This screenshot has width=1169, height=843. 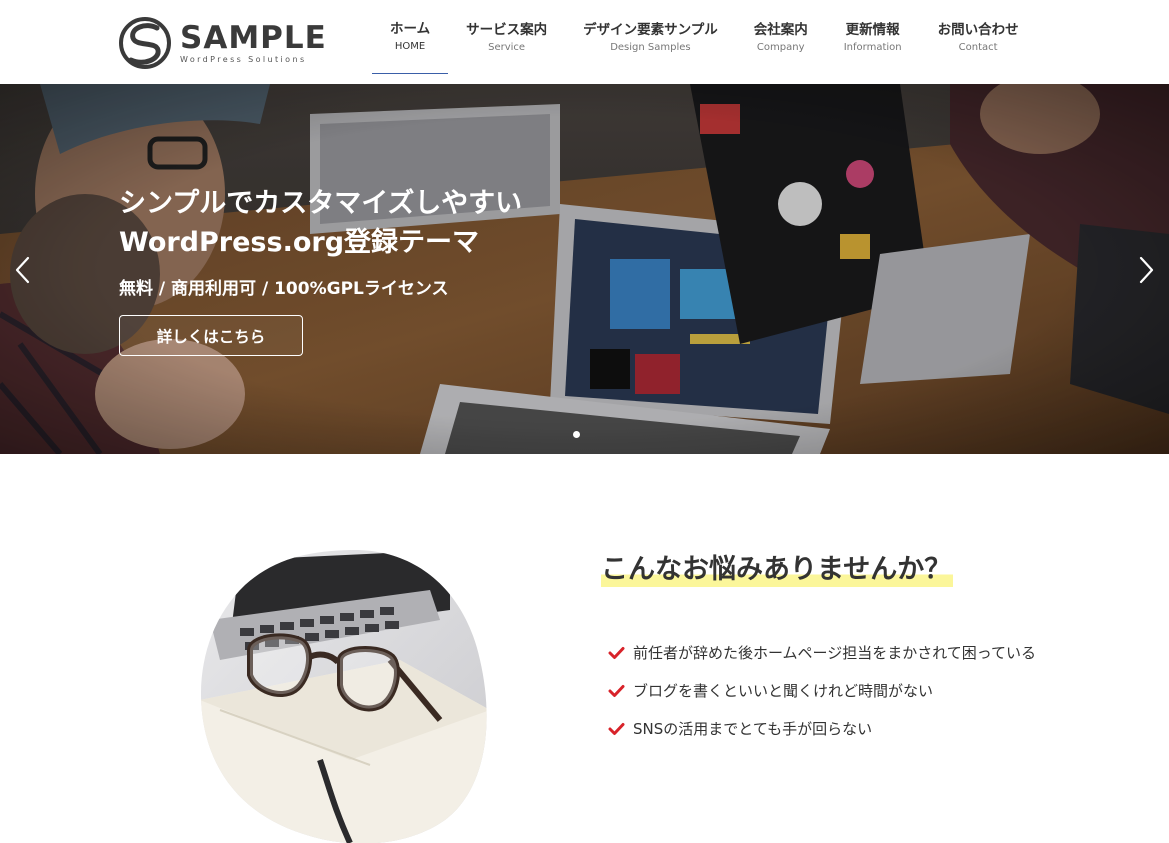 I want to click on list-item-text: ブログを書くといいと聞くけれど時間がない, so click(x=783, y=691).